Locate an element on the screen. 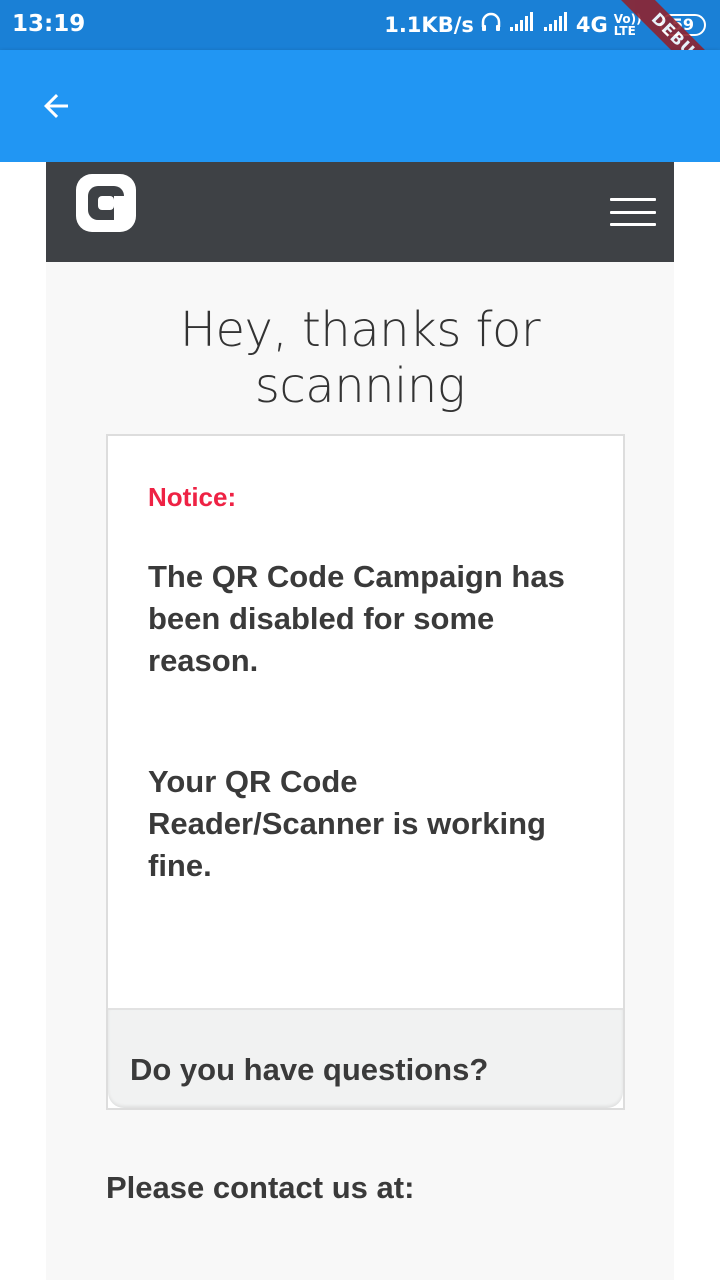  card-footer: Do you have questions? is located at coordinates (365, 1058).